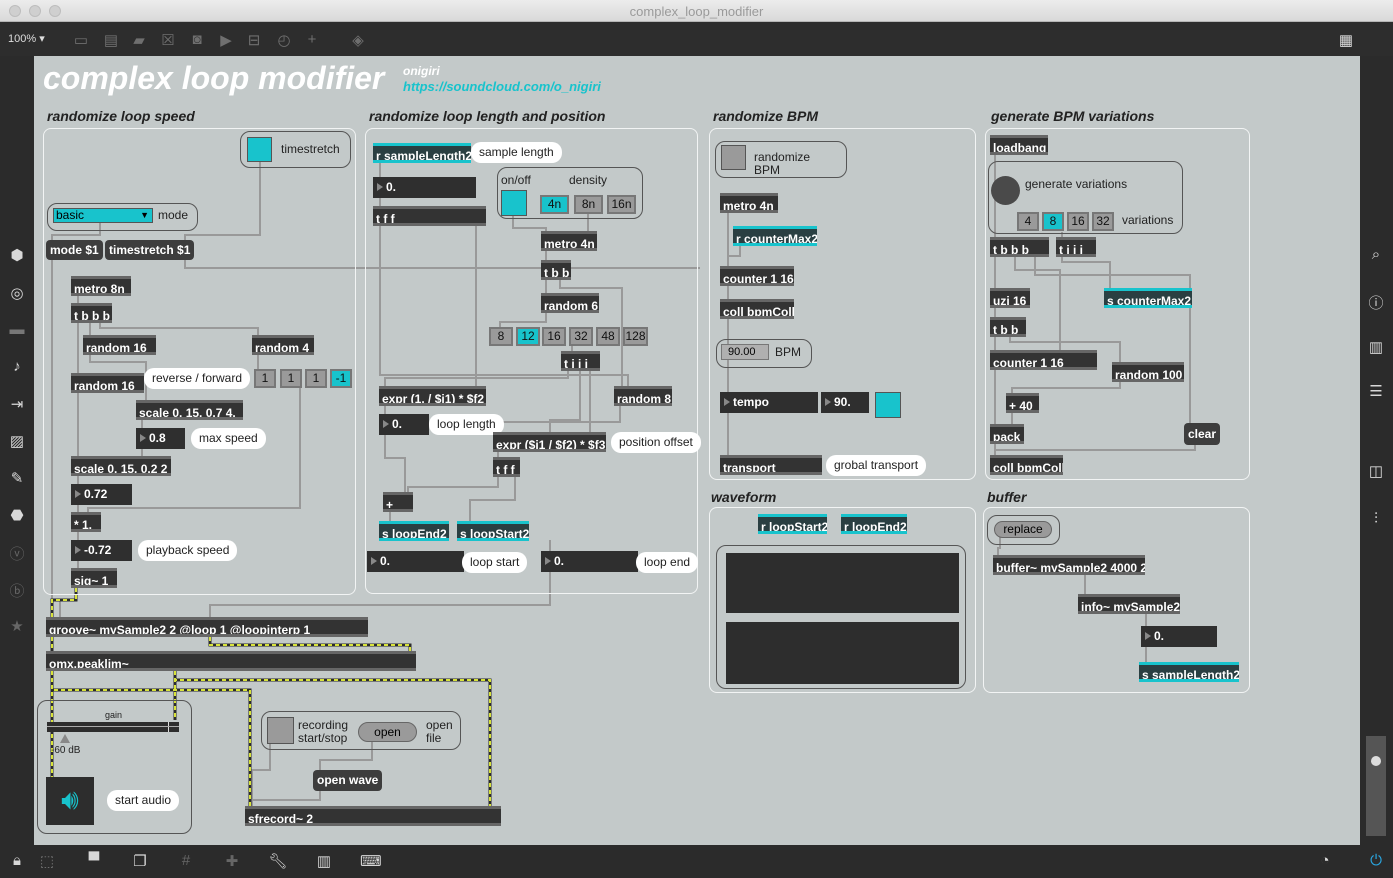 The width and height of the screenshot is (1393, 878). Describe the element at coordinates (415, 561) in the screenshot. I see `loop-start-number: 0.` at that location.